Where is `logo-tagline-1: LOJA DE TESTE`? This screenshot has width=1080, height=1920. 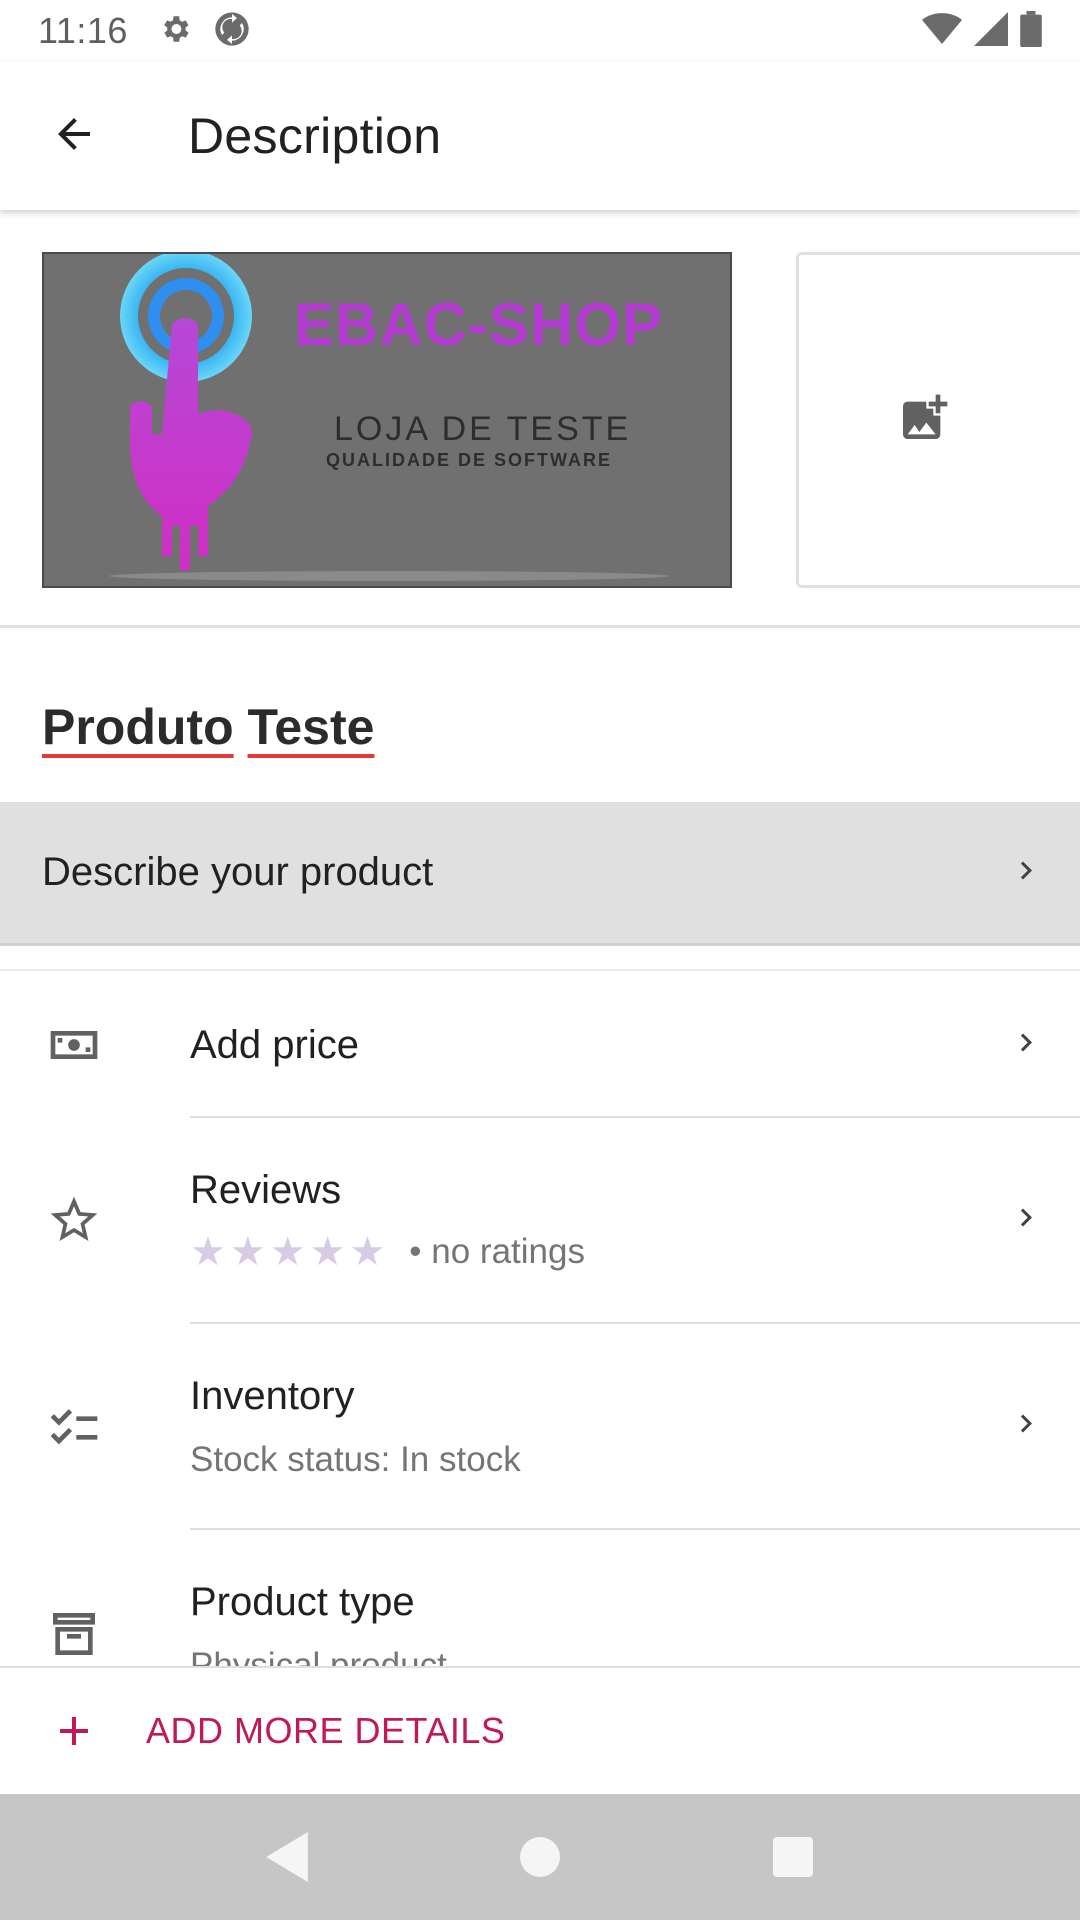 logo-tagline-1: LOJA DE TESTE is located at coordinates (483, 429).